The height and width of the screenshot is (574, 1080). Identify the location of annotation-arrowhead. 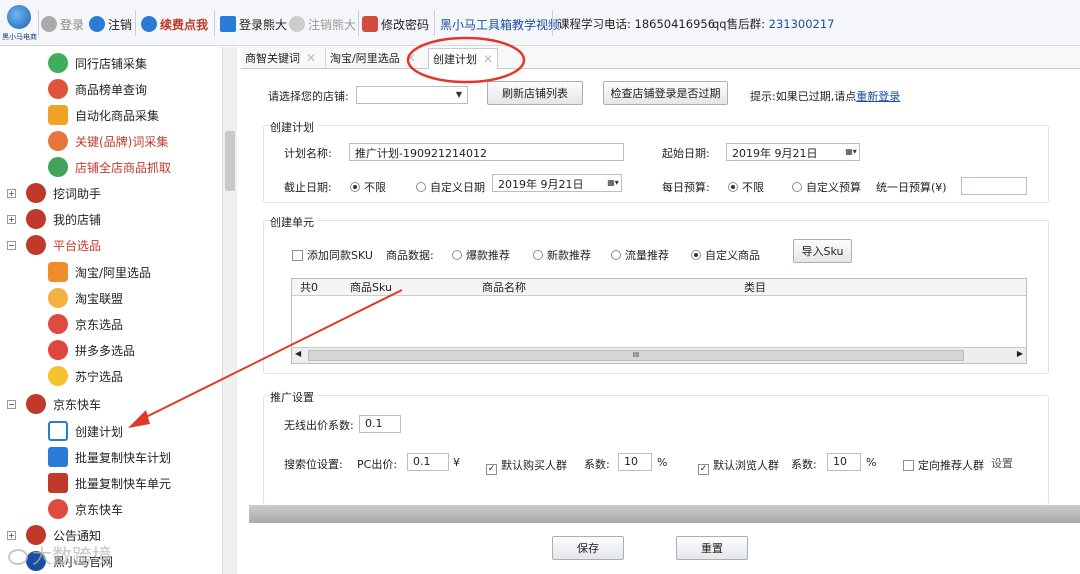
(139, 419).